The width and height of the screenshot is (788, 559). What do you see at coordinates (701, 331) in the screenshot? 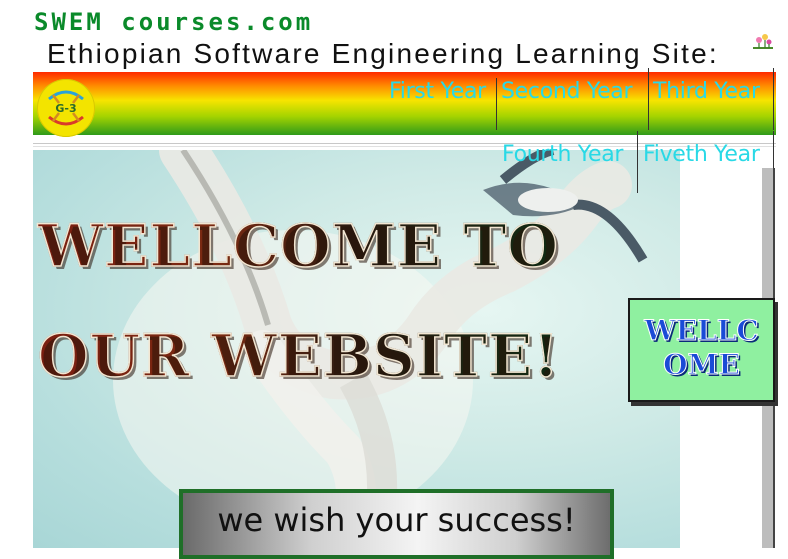
I see `welcome-box-line1: WELLC` at bounding box center [701, 331].